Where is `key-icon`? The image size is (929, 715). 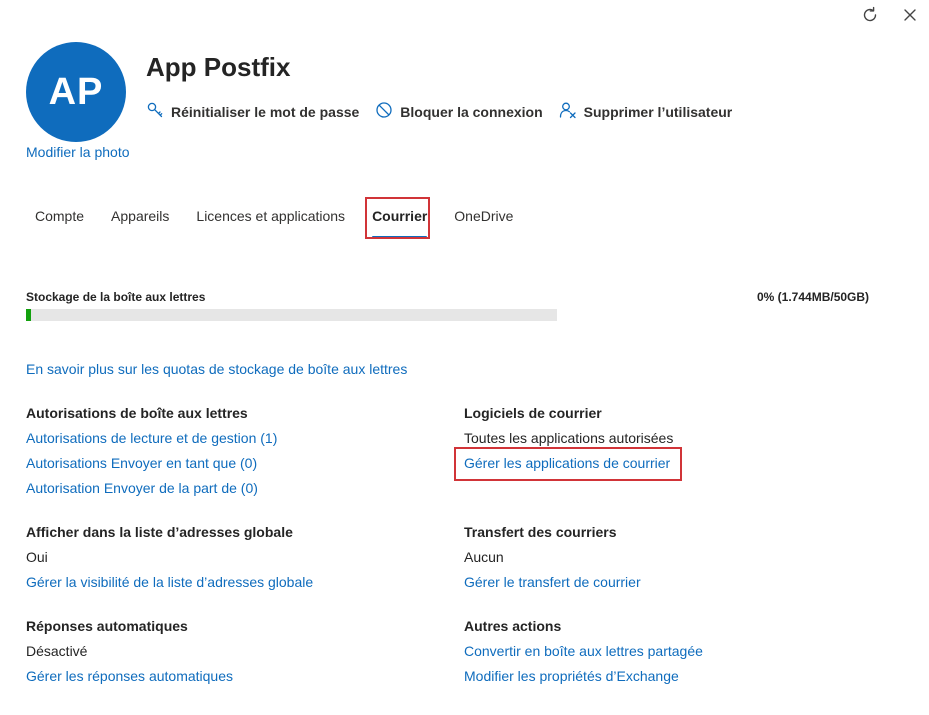 key-icon is located at coordinates (155, 111).